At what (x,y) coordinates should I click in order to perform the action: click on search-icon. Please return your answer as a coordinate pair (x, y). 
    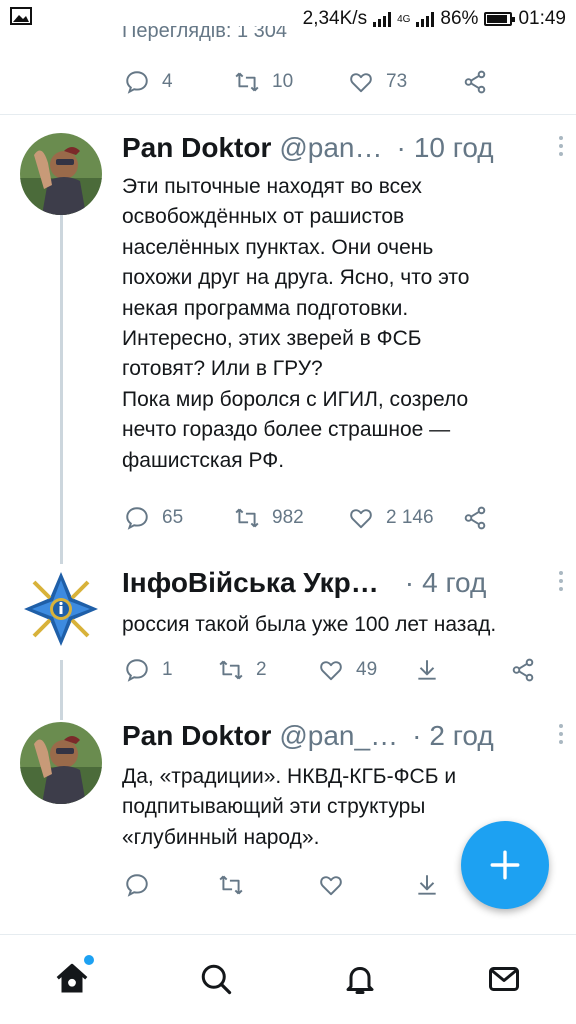
    Looking at the image, I should click on (216, 979).